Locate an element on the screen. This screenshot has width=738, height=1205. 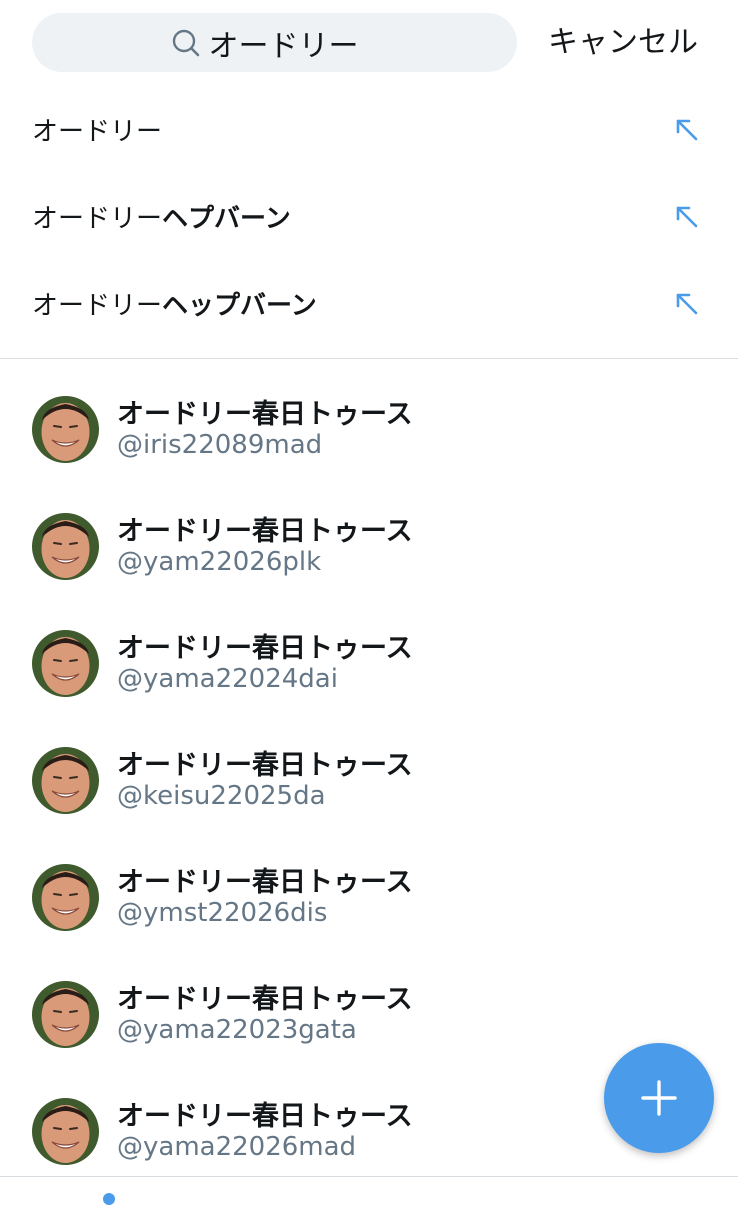
user-result-row: オードリー春日トゥース @keisu22025da is located at coordinates (369, 779).